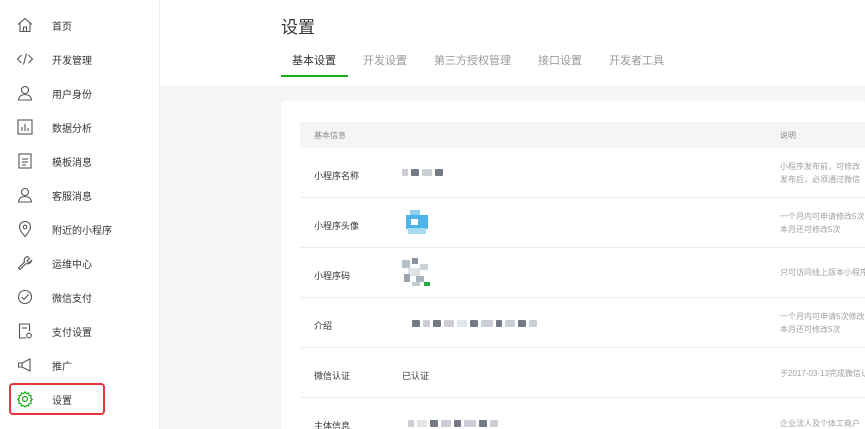 This screenshot has width=865, height=429. I want to click on code-icon, so click(25, 59).